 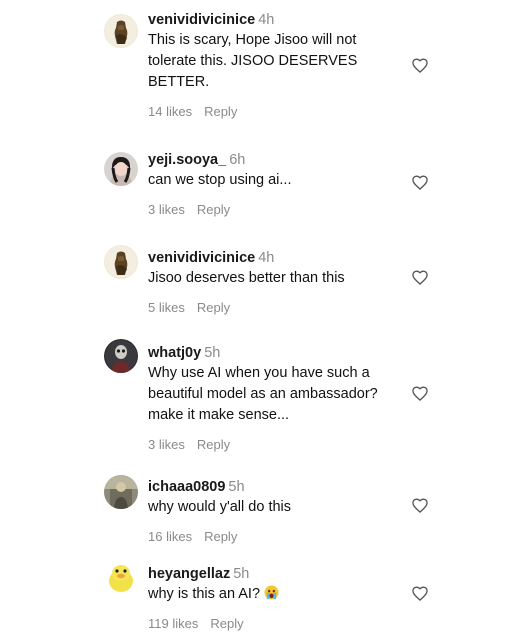 I want to click on avatar-dark-figure-image, so click(x=121, y=356).